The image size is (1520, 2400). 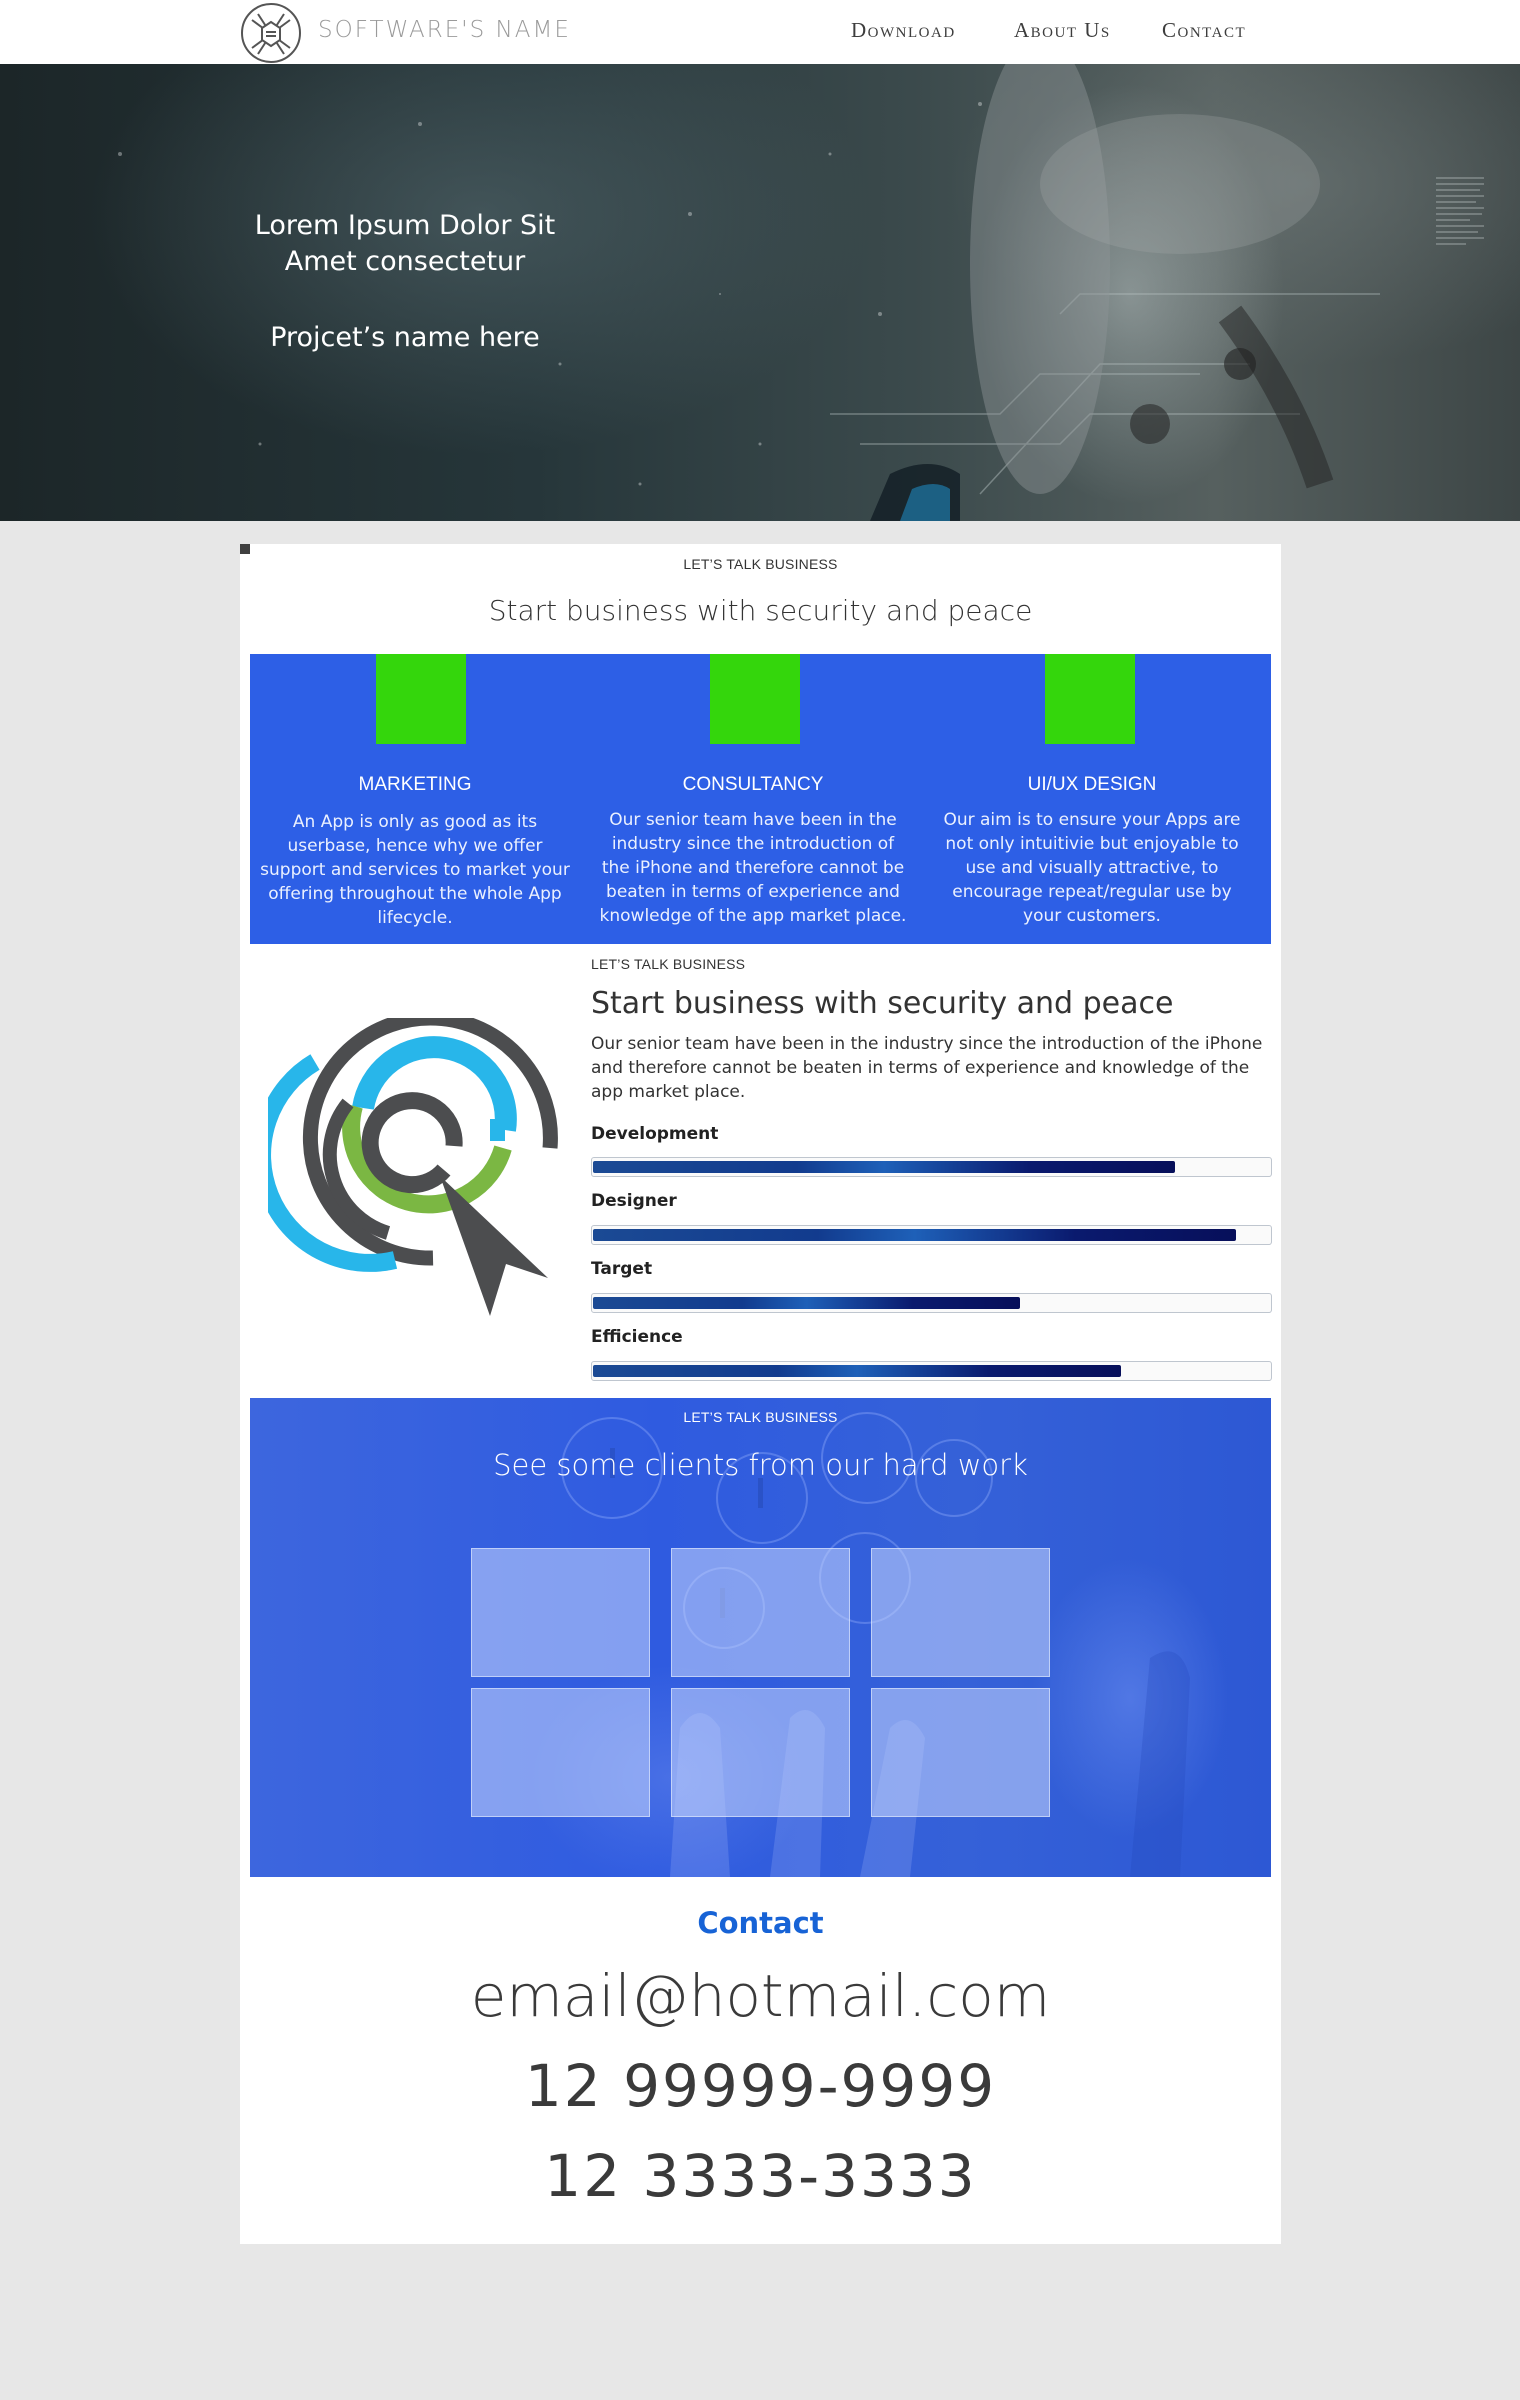 I want to click on skill-label-development: Development, so click(x=655, y=1134).